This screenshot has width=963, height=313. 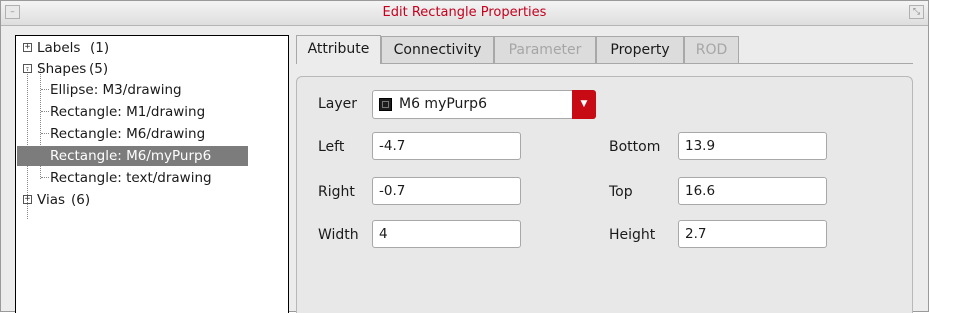 I want to click on tree-item-count: (1), so click(x=100, y=48).